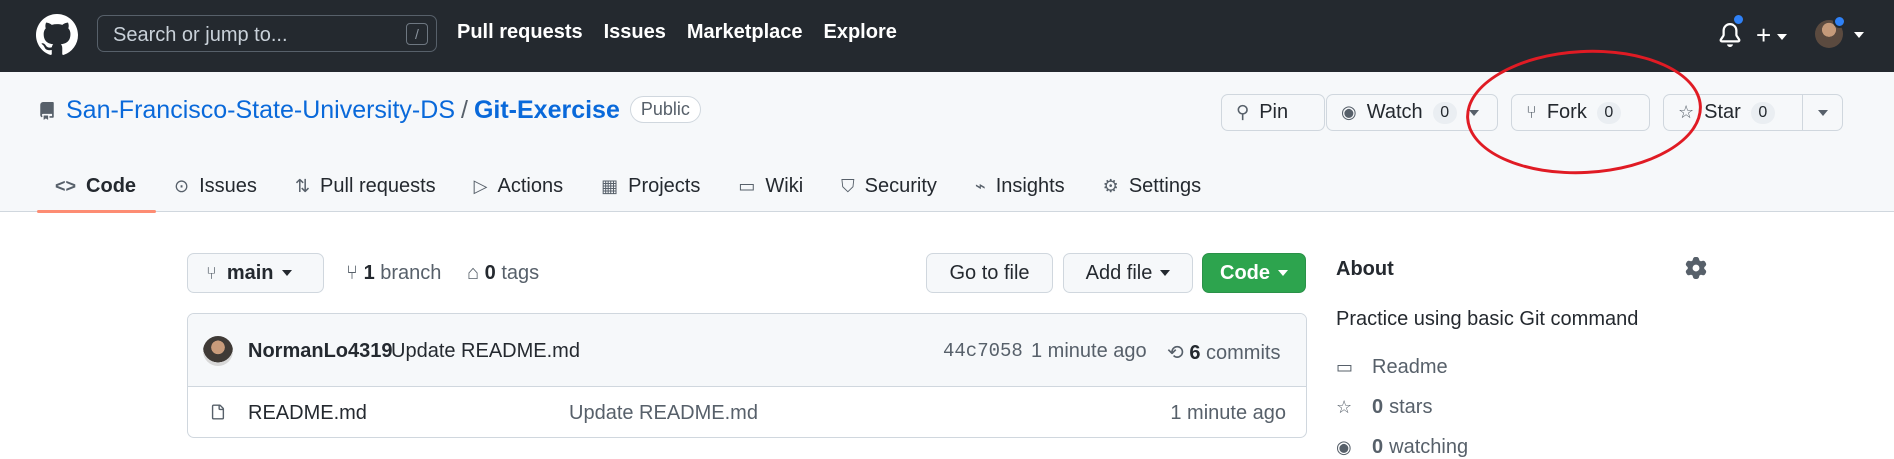 The image size is (1894, 459). I want to click on commit-time: 1 minute ago, so click(1089, 351).